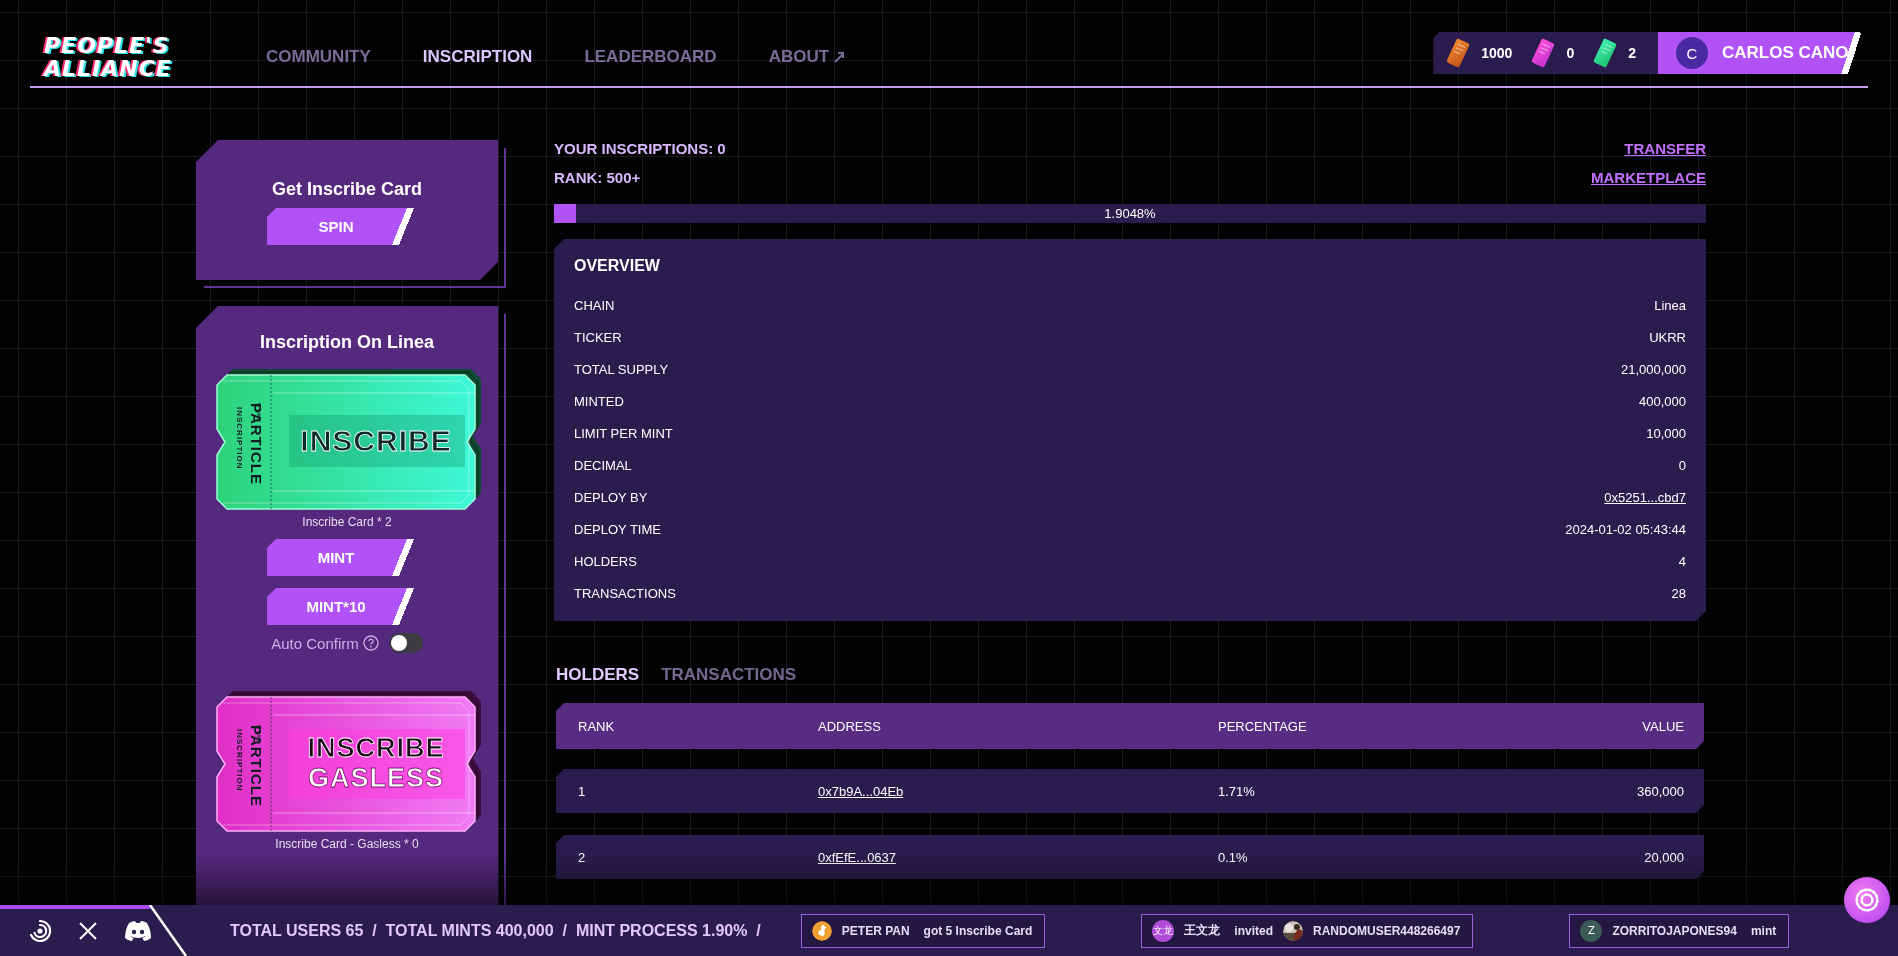 This screenshot has height=956, width=1898. I want to click on field-label: TRANSACTIONS, so click(625, 593).